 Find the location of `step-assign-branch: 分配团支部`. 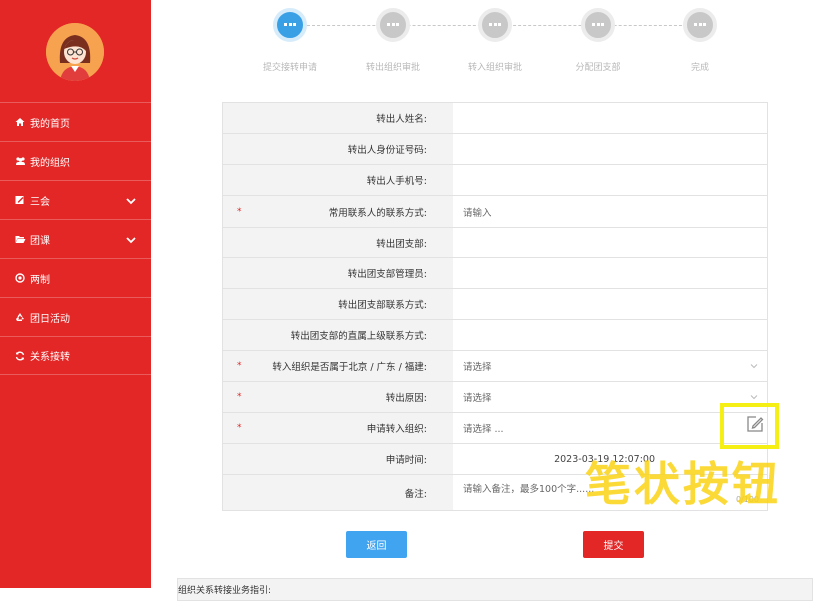

step-assign-branch: 分配团支部 is located at coordinates (598, 40).